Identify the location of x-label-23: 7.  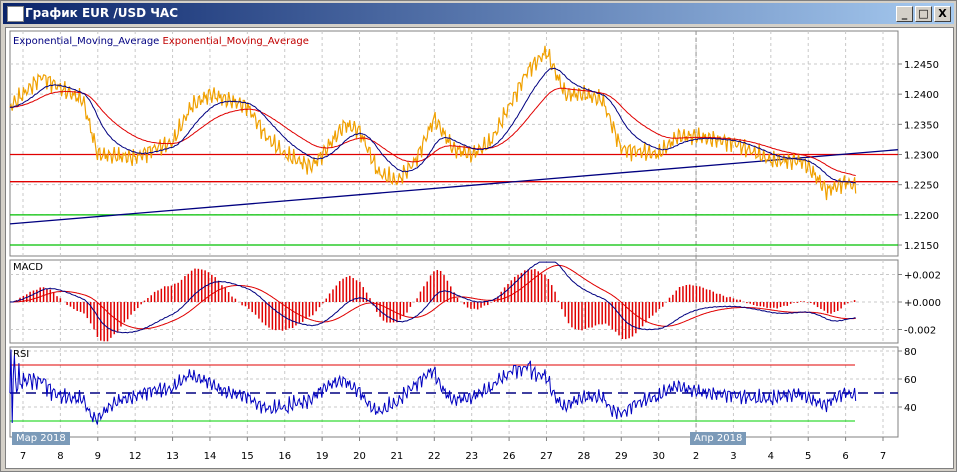
(883, 456).